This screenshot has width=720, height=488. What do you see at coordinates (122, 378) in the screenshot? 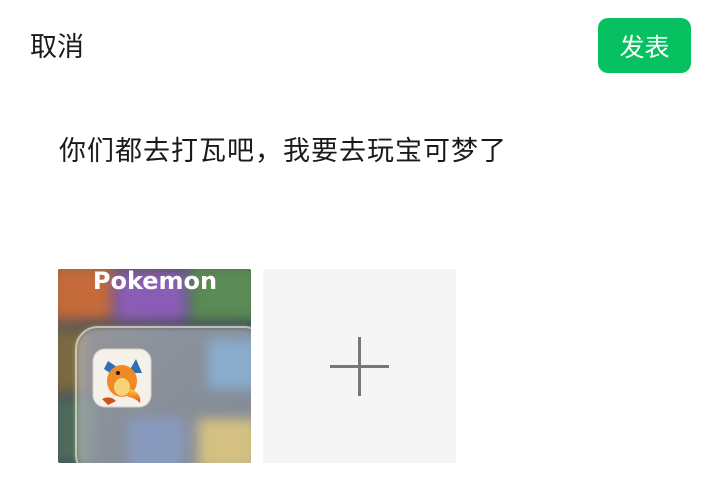
I see `charizard-app-icon` at bounding box center [122, 378].